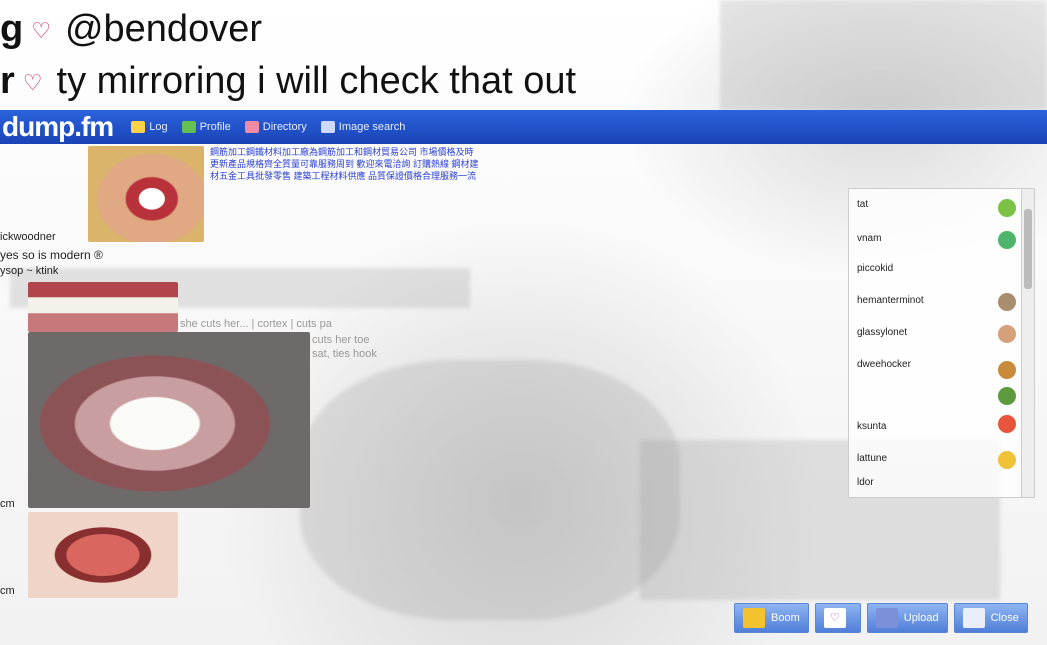 This screenshot has height=645, width=1047. What do you see at coordinates (871, 426) in the screenshot?
I see `user-list-item: ksunta` at bounding box center [871, 426].